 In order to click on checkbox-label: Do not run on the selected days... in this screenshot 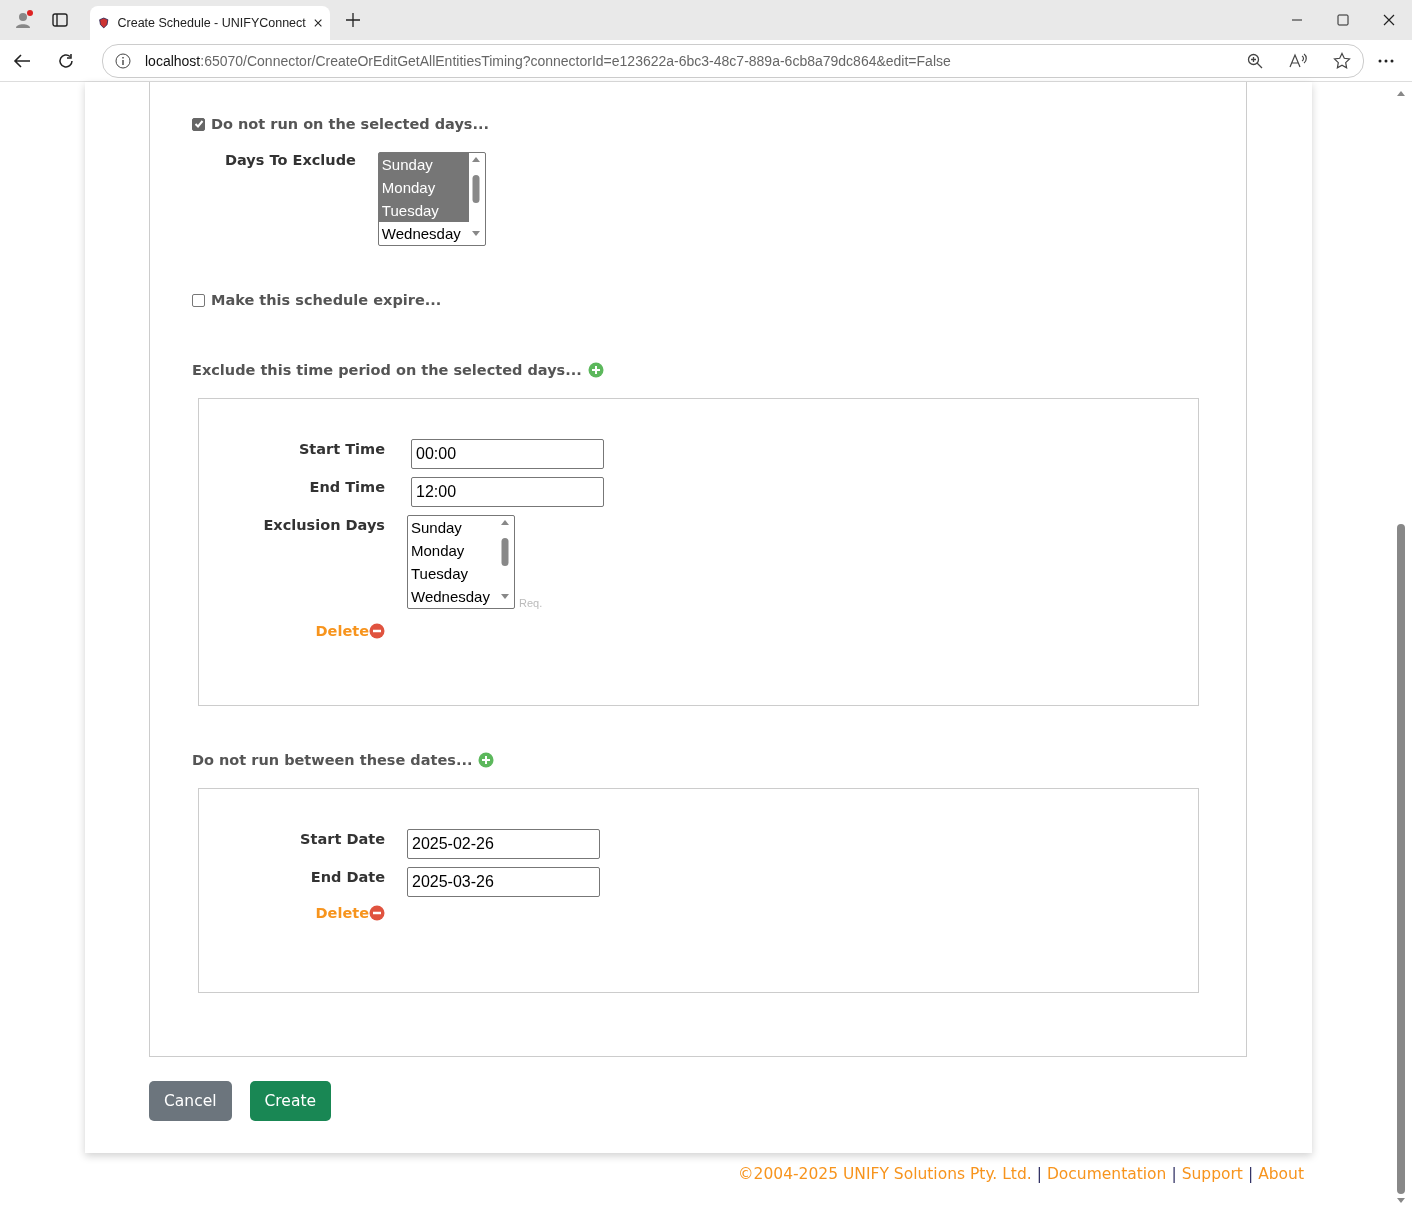, I will do `click(350, 124)`.